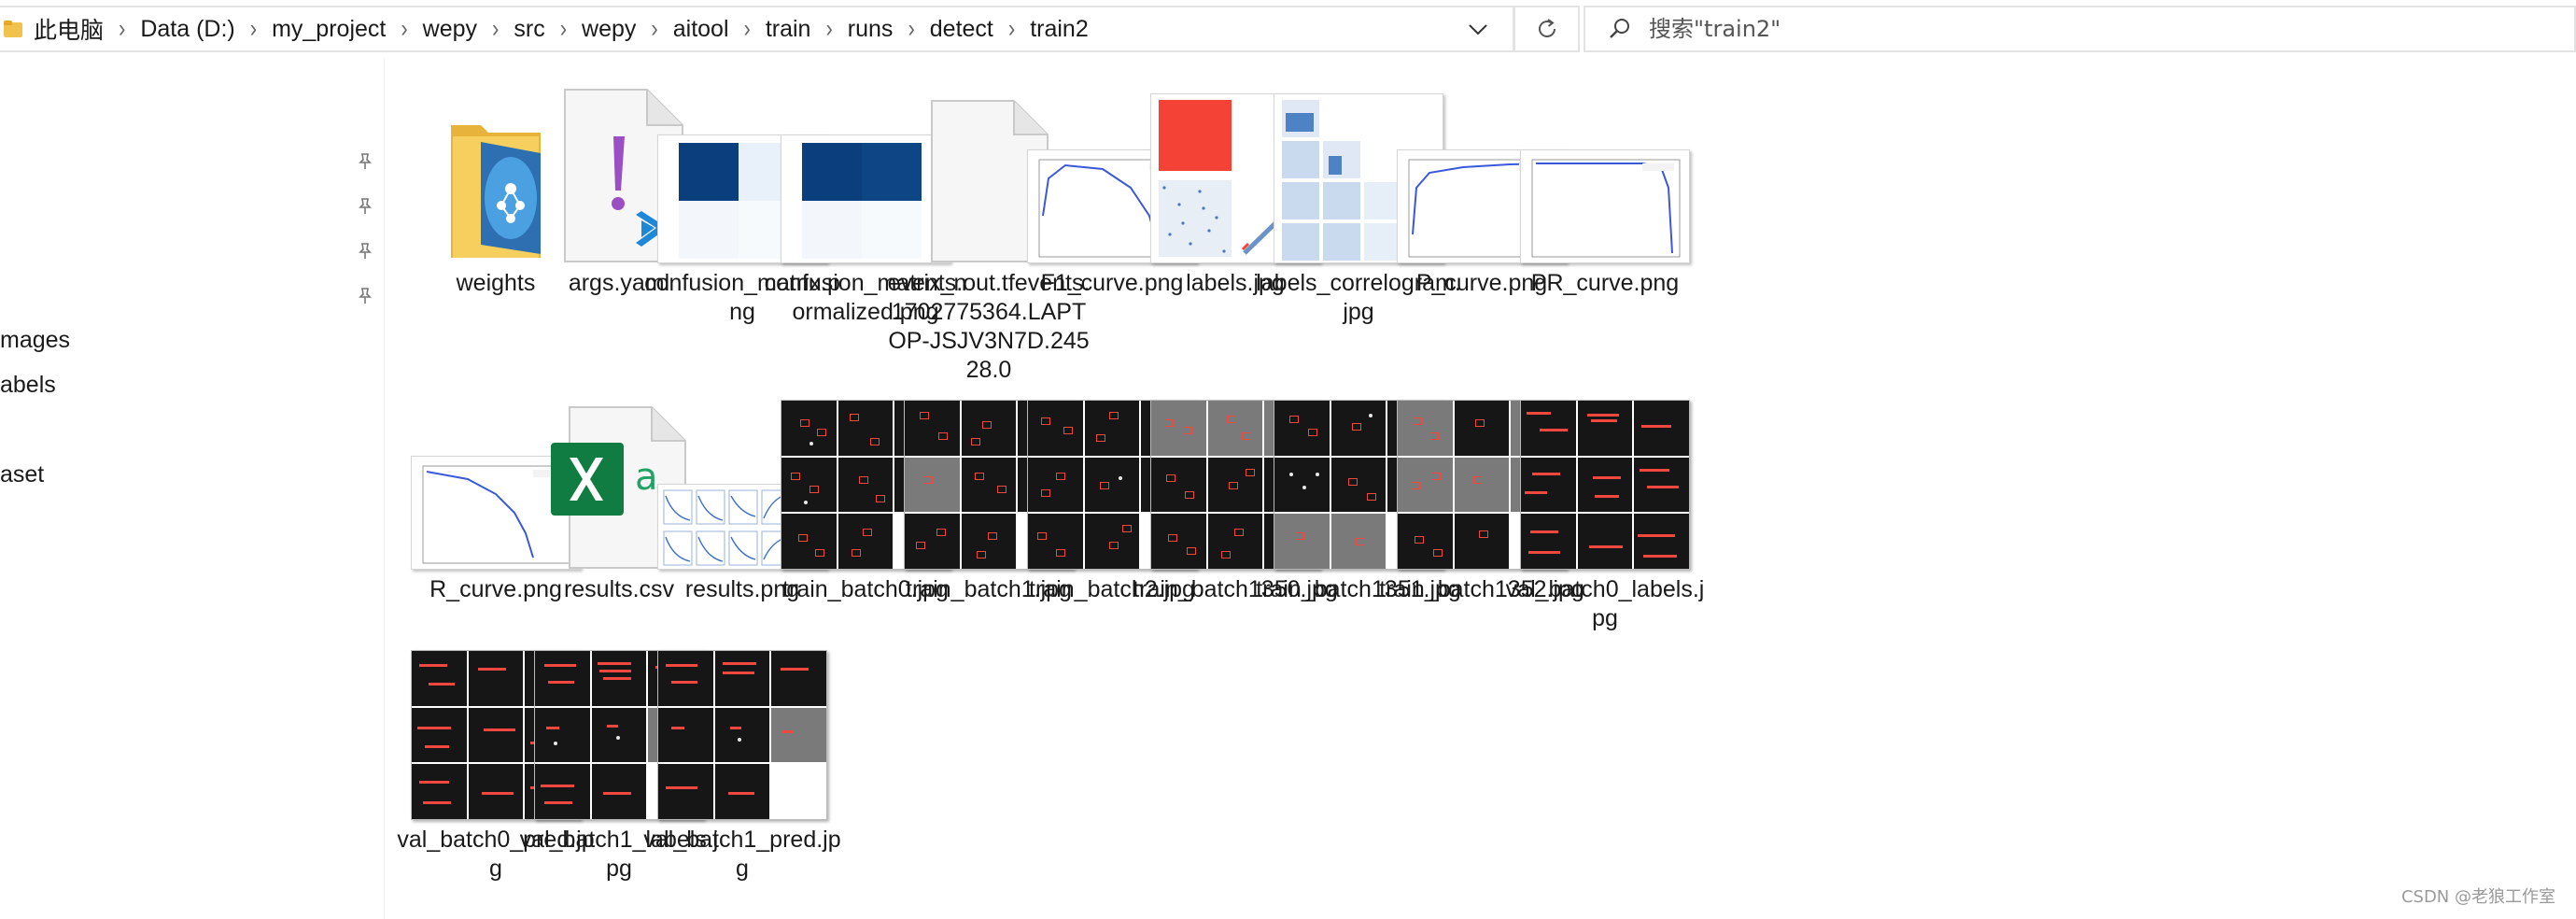 Image resolution: width=2576 pixels, height=919 pixels. What do you see at coordinates (2477, 897) in the screenshot?
I see `watermark: CSDN @老狼工作室` at bounding box center [2477, 897].